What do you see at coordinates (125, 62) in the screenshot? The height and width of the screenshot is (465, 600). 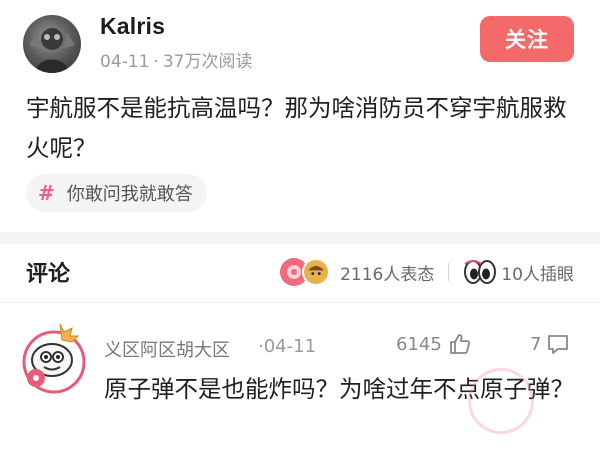 I see `post-date: 04-11` at bounding box center [125, 62].